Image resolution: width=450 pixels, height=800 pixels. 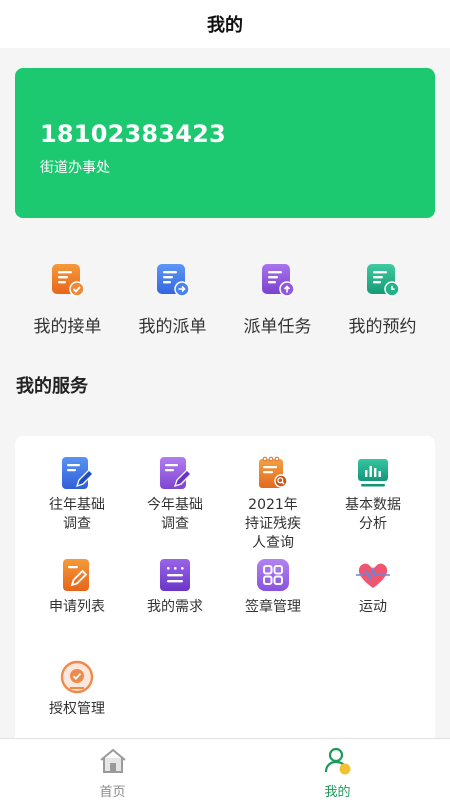 What do you see at coordinates (77, 514) in the screenshot?
I see `service-label: 往年基础 调查` at bounding box center [77, 514].